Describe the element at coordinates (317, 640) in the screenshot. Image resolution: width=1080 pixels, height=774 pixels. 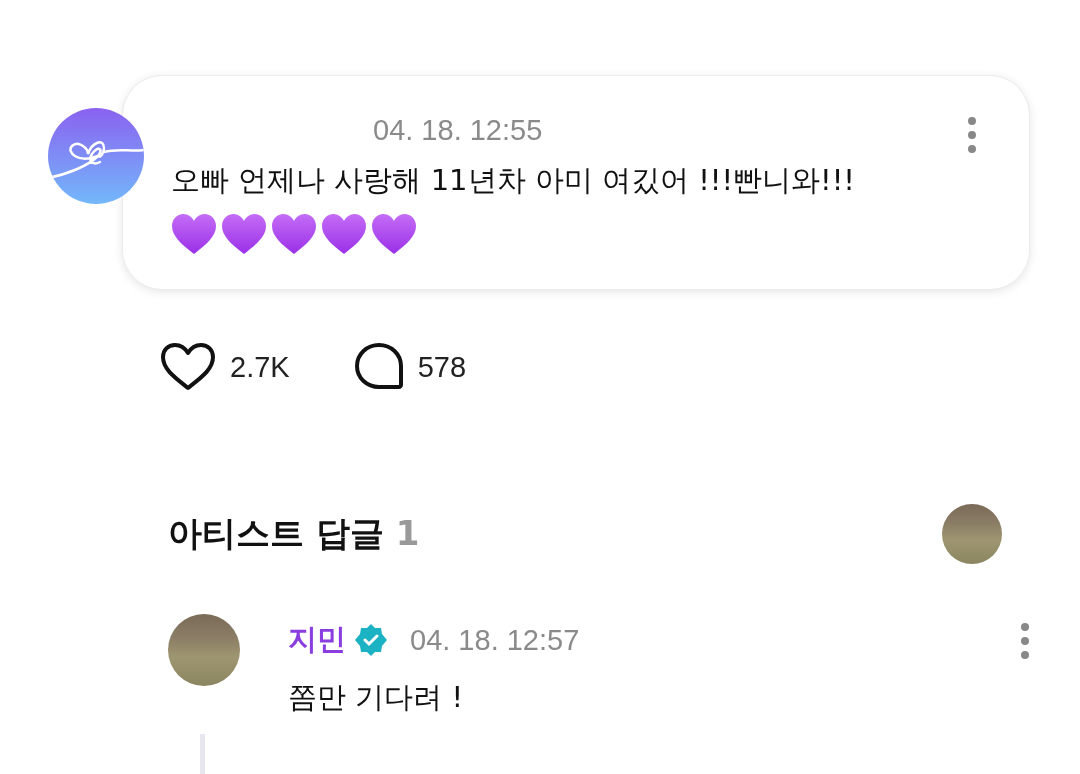
I see `artist-name: 지민` at that location.